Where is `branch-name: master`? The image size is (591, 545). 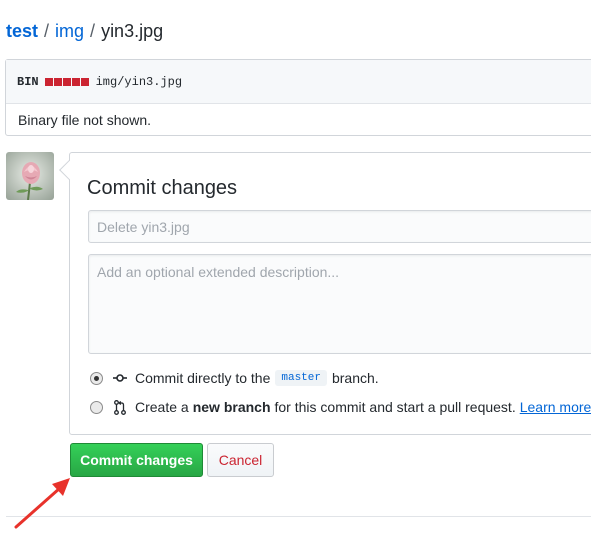 branch-name: master is located at coordinates (301, 378).